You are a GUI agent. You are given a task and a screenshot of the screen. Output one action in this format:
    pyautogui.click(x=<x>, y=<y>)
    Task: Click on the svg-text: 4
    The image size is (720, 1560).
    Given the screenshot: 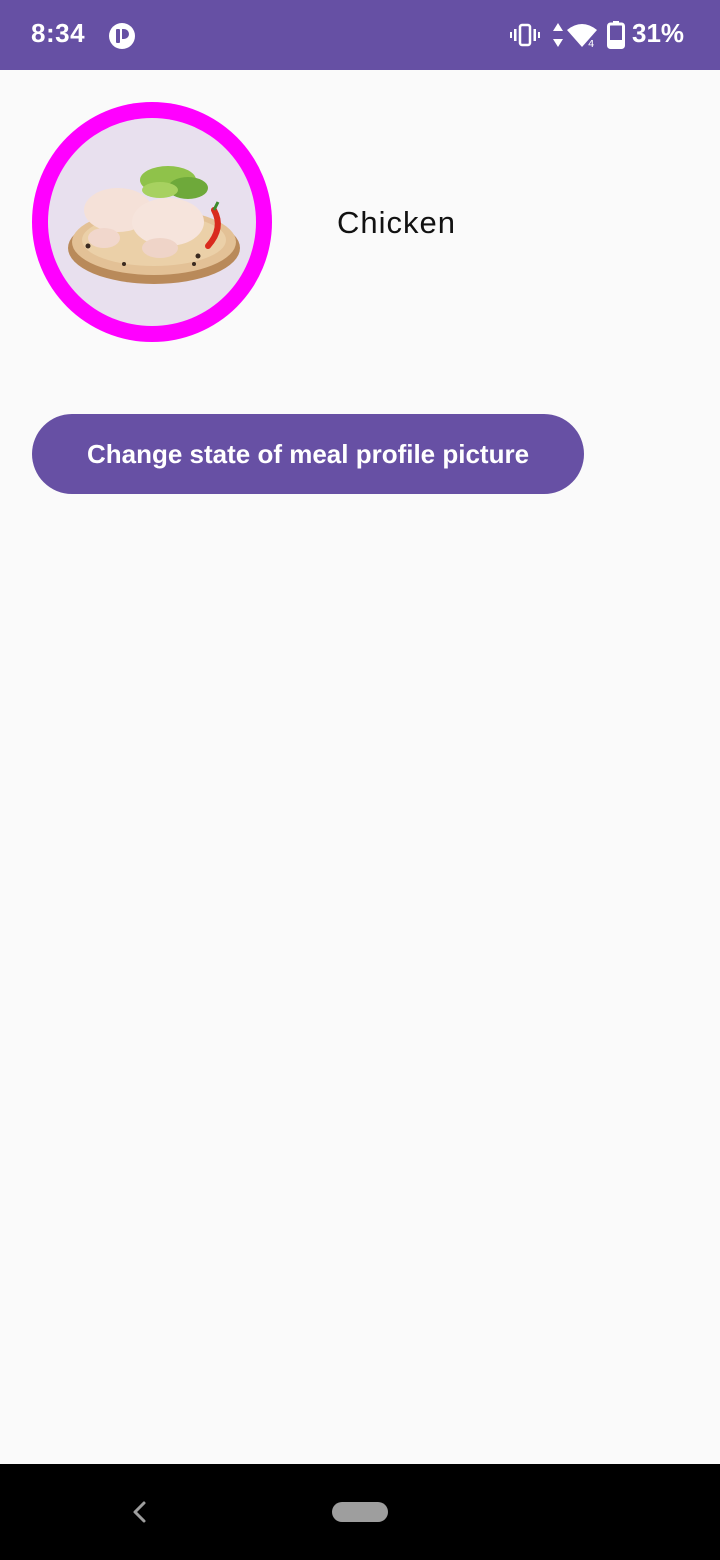 What is the action you would take?
    pyautogui.click(x=591, y=43)
    